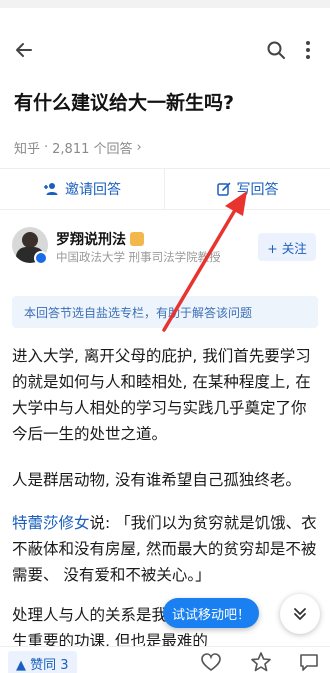  Describe the element at coordinates (51, 189) in the screenshot. I see `add-user-icon` at that location.